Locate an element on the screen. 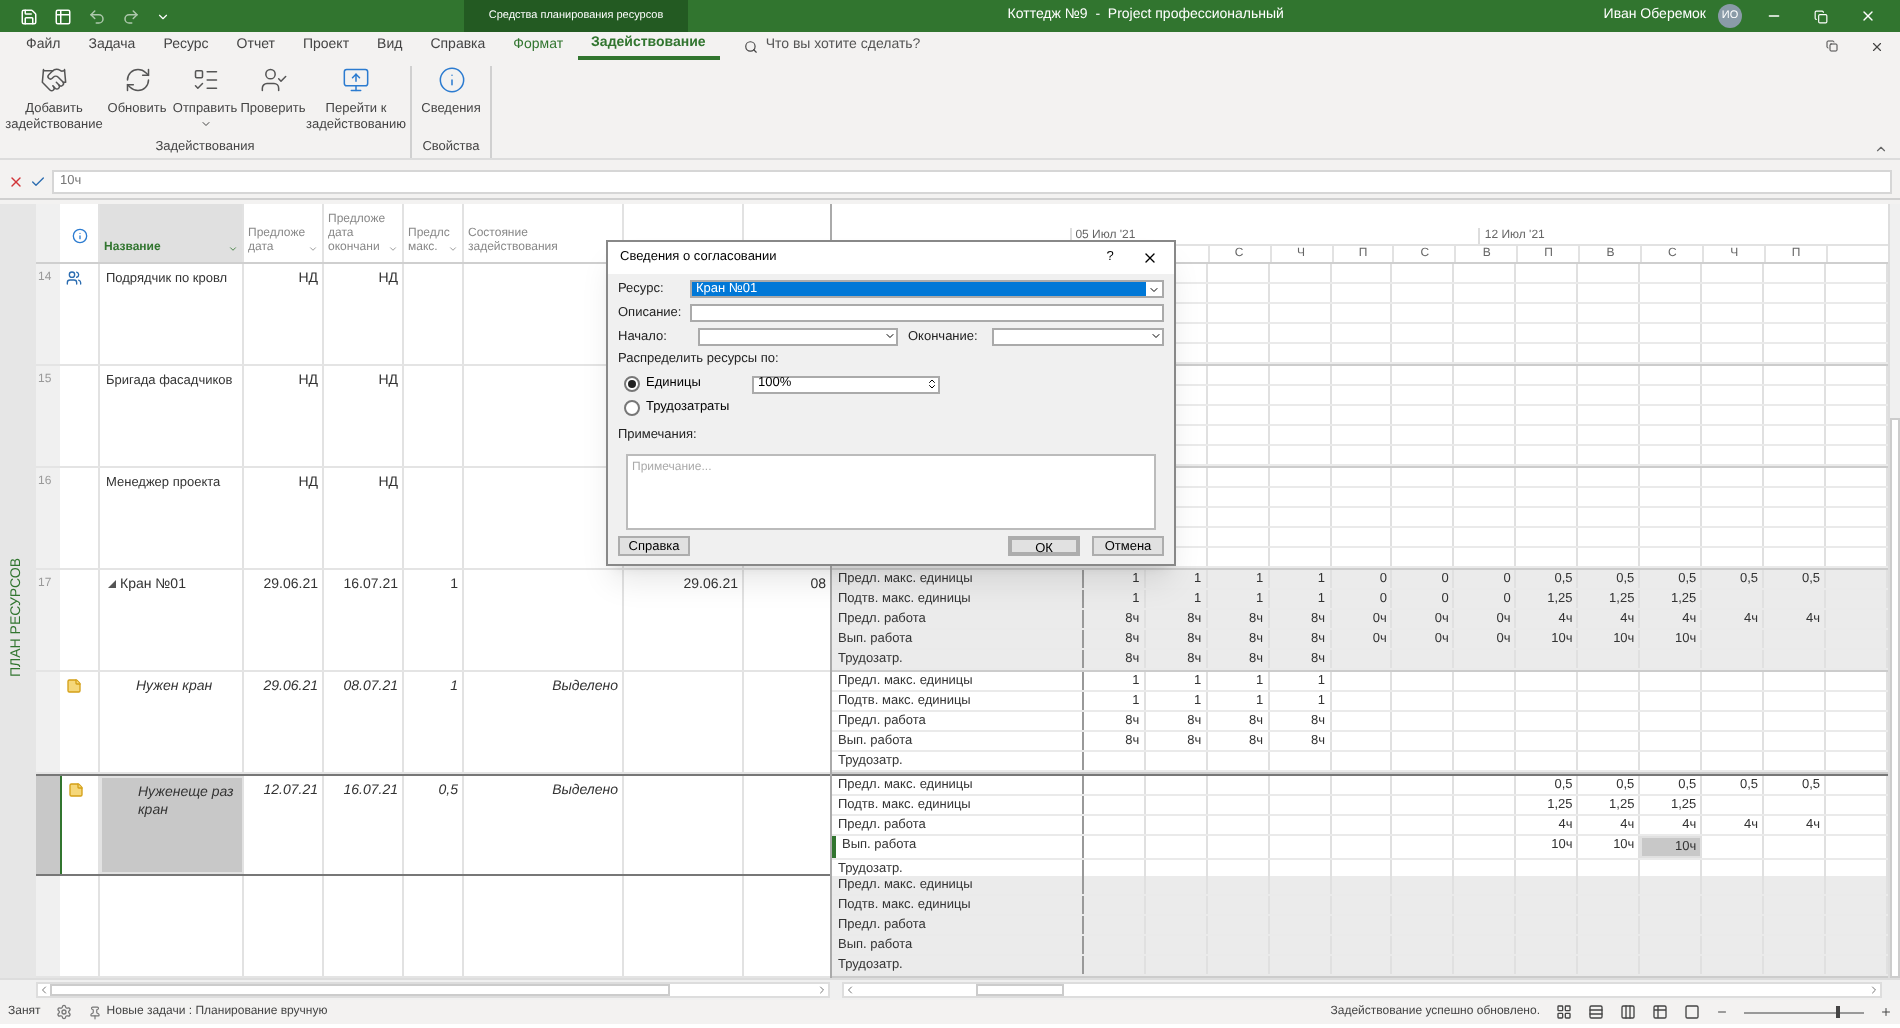 The height and width of the screenshot is (1028, 1900). start-date-dropdown is located at coordinates (798, 336).